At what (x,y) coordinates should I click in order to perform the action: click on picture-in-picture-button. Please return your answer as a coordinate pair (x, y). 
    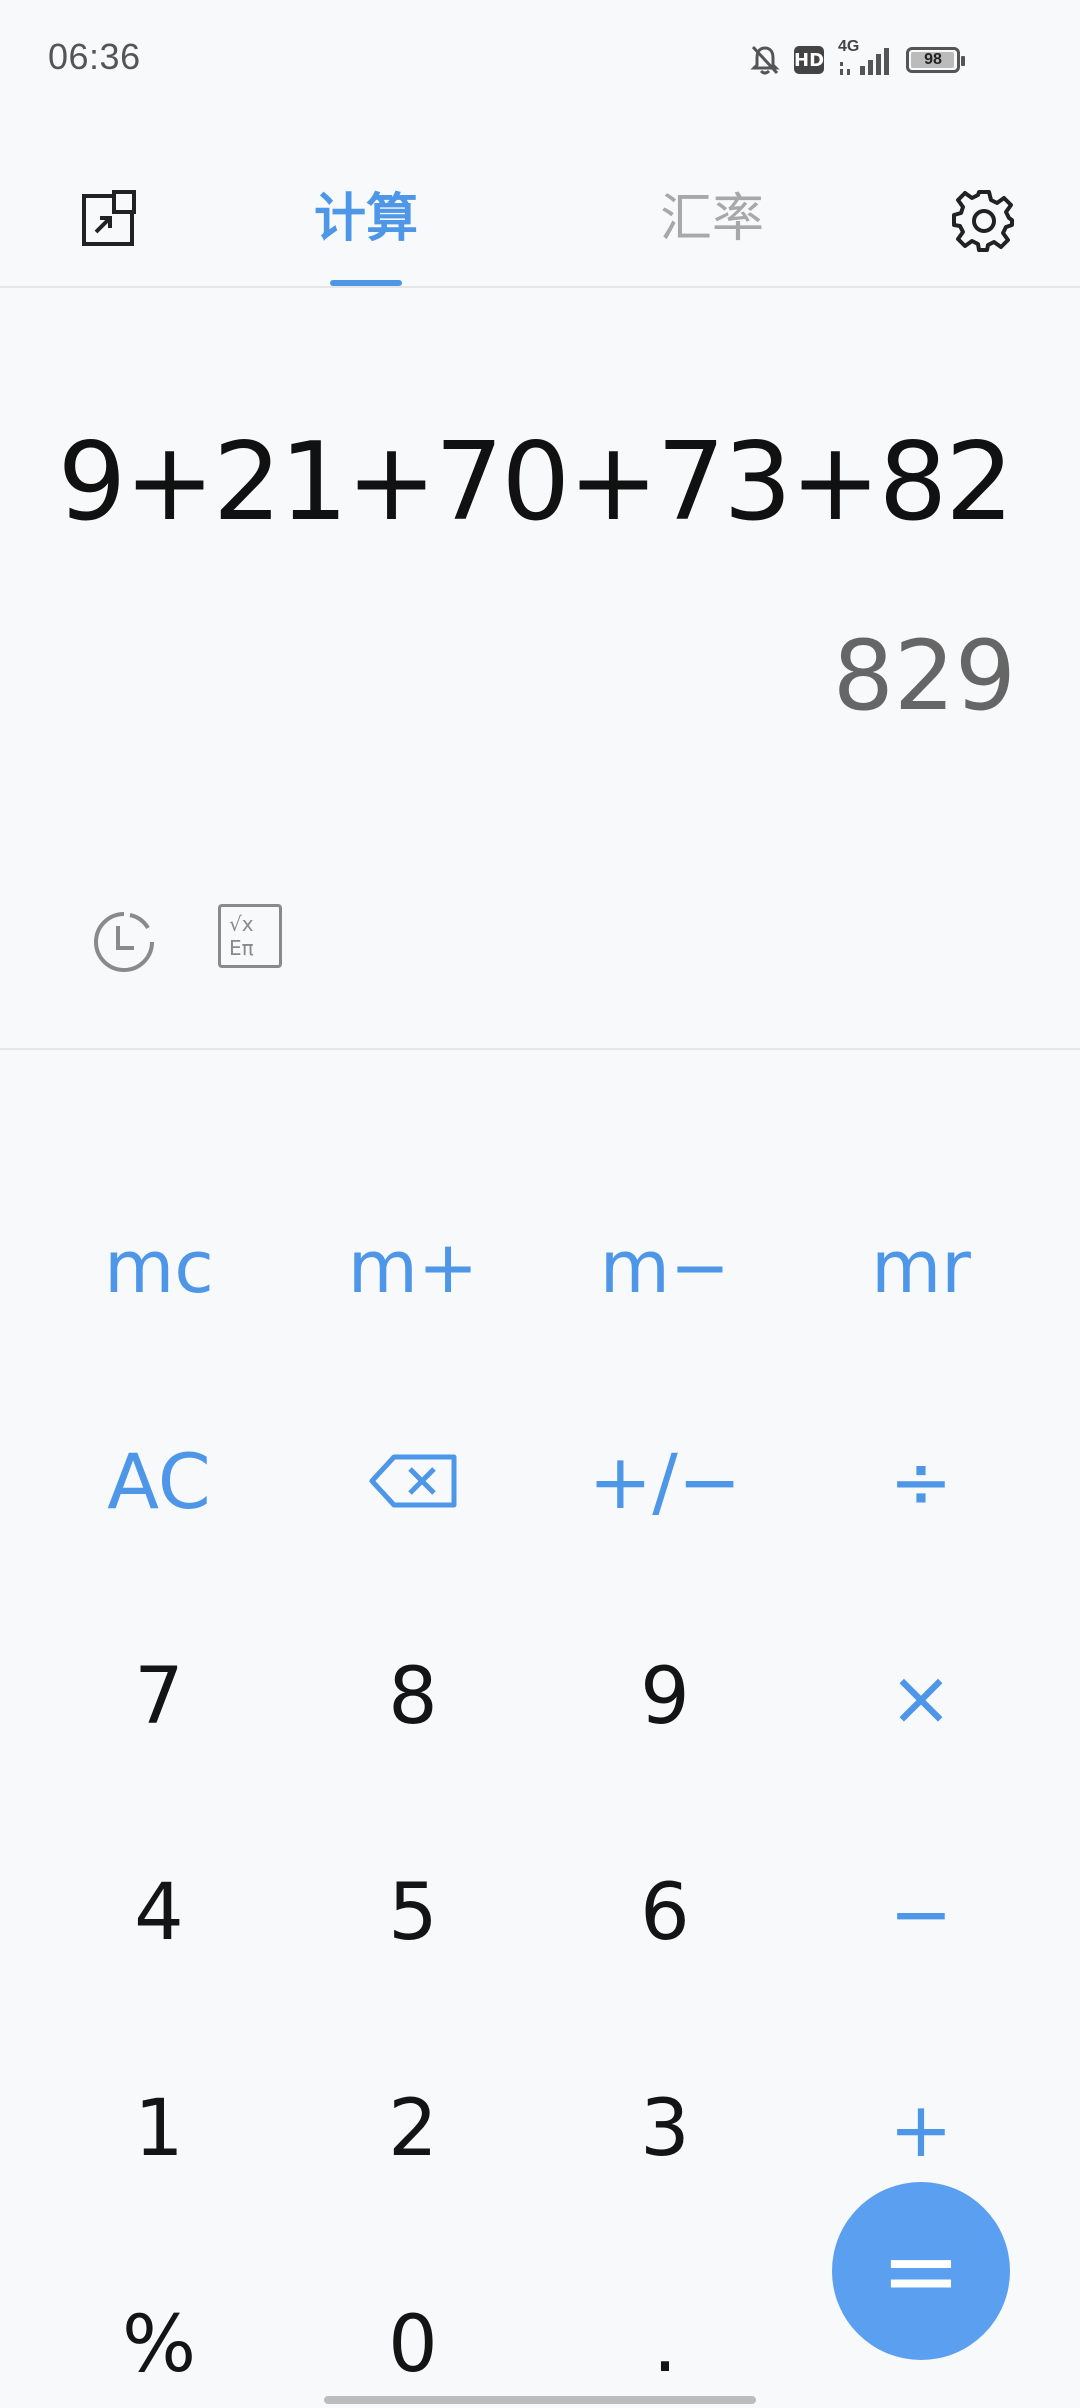
    Looking at the image, I should click on (108, 220).